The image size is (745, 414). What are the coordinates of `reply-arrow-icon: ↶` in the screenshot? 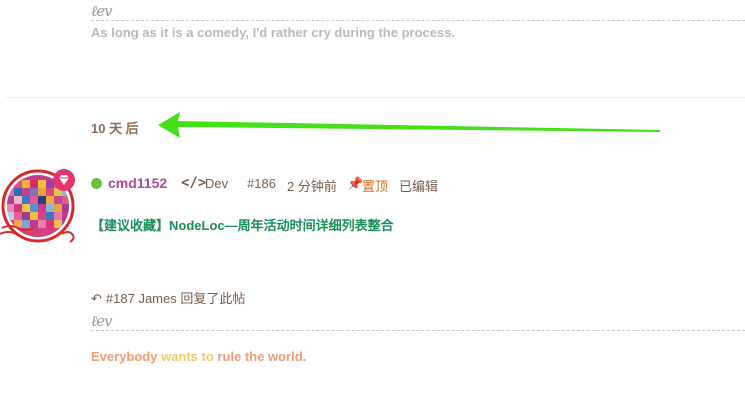 It's located at (96, 298).